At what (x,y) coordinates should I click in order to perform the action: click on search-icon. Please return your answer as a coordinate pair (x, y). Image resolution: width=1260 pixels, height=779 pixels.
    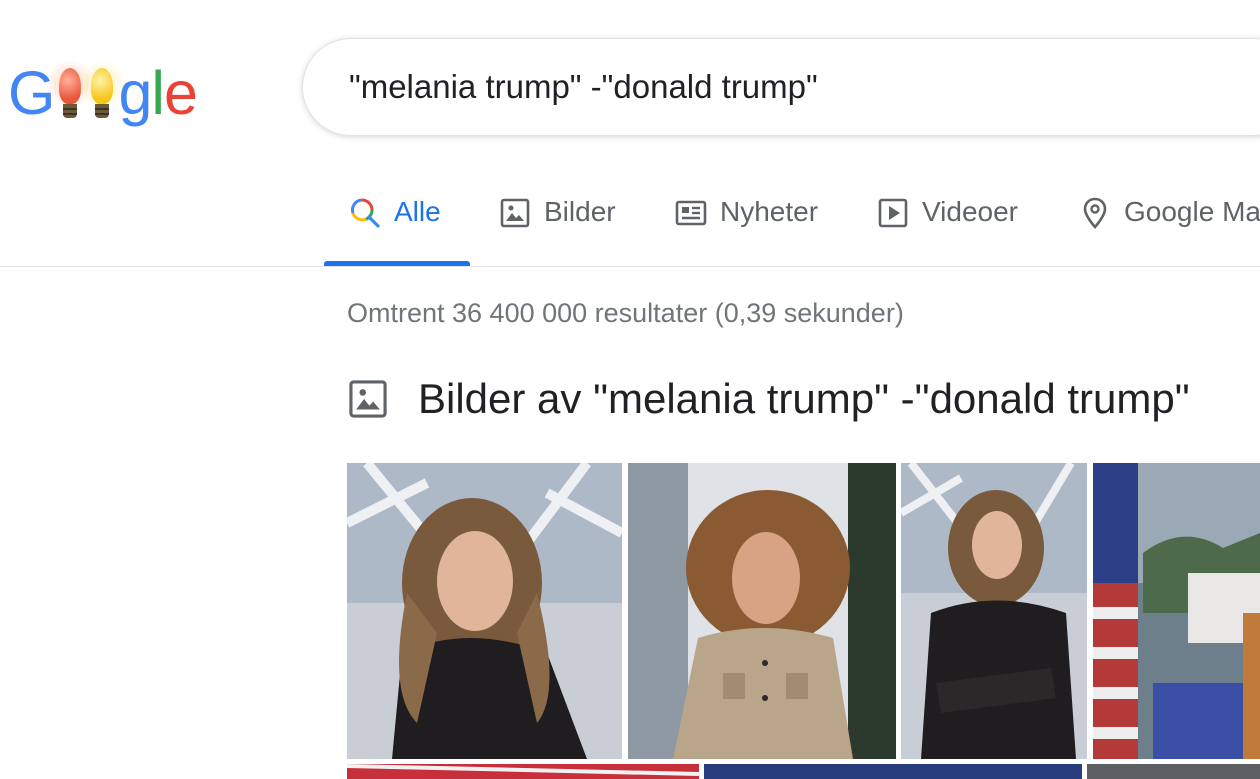
    Looking at the image, I should click on (365, 213).